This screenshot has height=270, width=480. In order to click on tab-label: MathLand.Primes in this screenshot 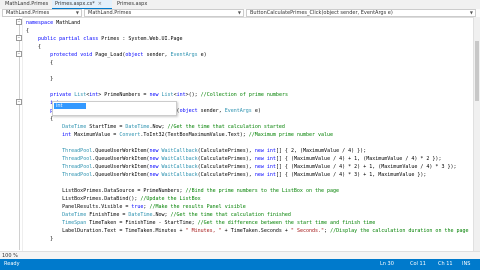, I will do `click(27, 4)`.